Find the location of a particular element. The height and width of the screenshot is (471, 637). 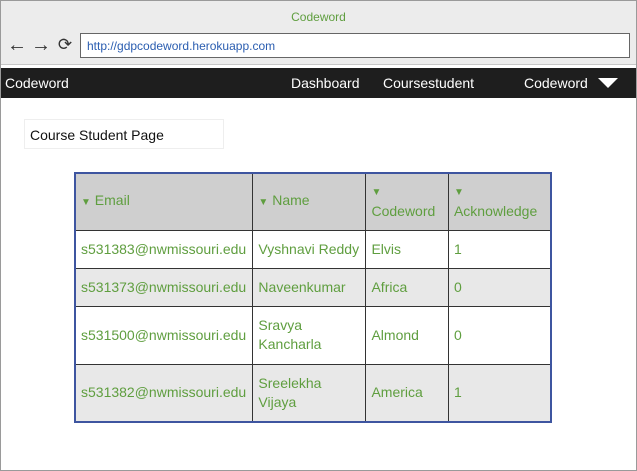

name-cell: Naveenkumar is located at coordinates (309, 287).